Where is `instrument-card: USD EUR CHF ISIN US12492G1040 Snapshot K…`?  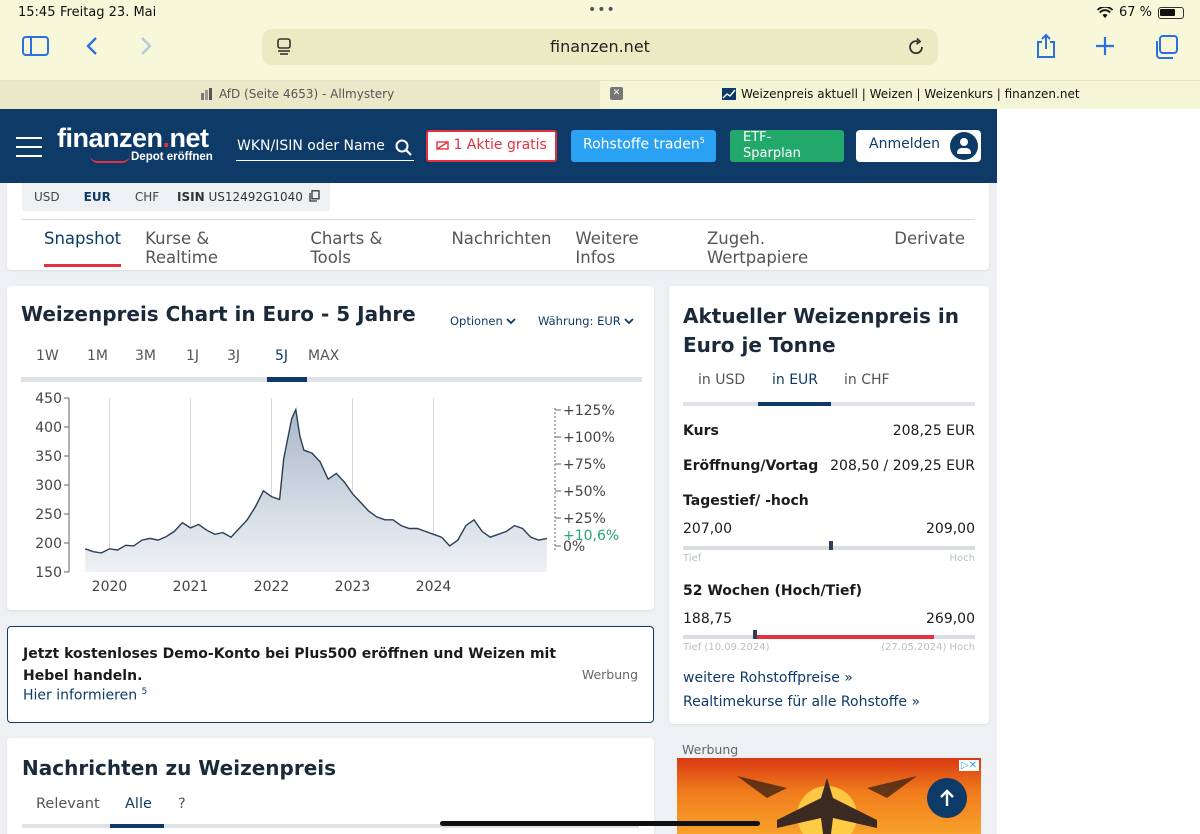
instrument-card: USD EUR CHF ISIN US12492G1040 Snapshot K… is located at coordinates (498, 226).